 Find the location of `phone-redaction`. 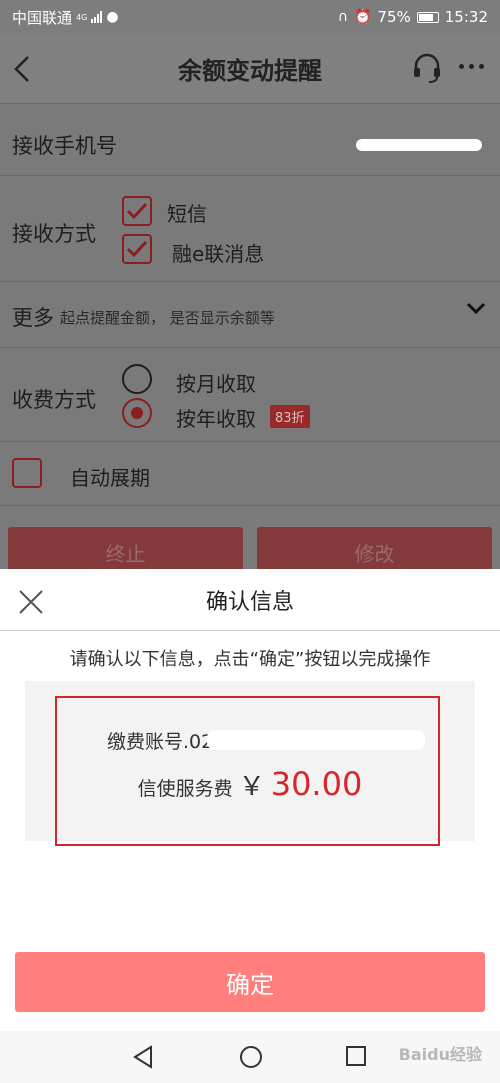

phone-redaction is located at coordinates (419, 145).